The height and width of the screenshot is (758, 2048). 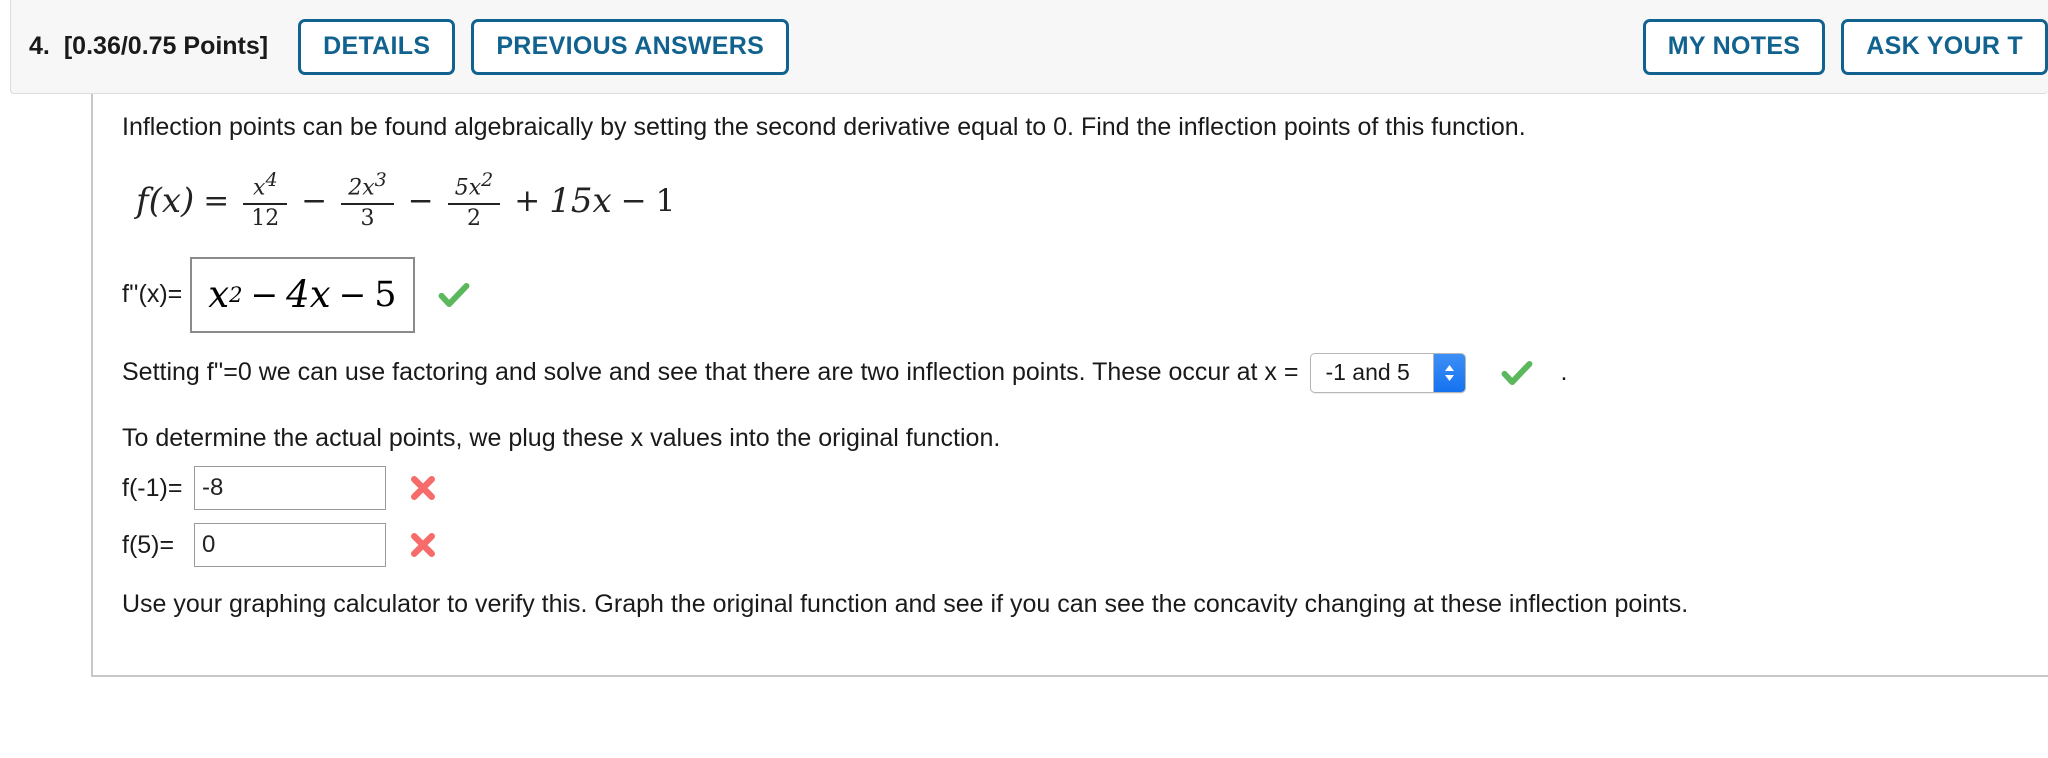 I want to click on formula-operator-1: −, so click(x=314, y=200).